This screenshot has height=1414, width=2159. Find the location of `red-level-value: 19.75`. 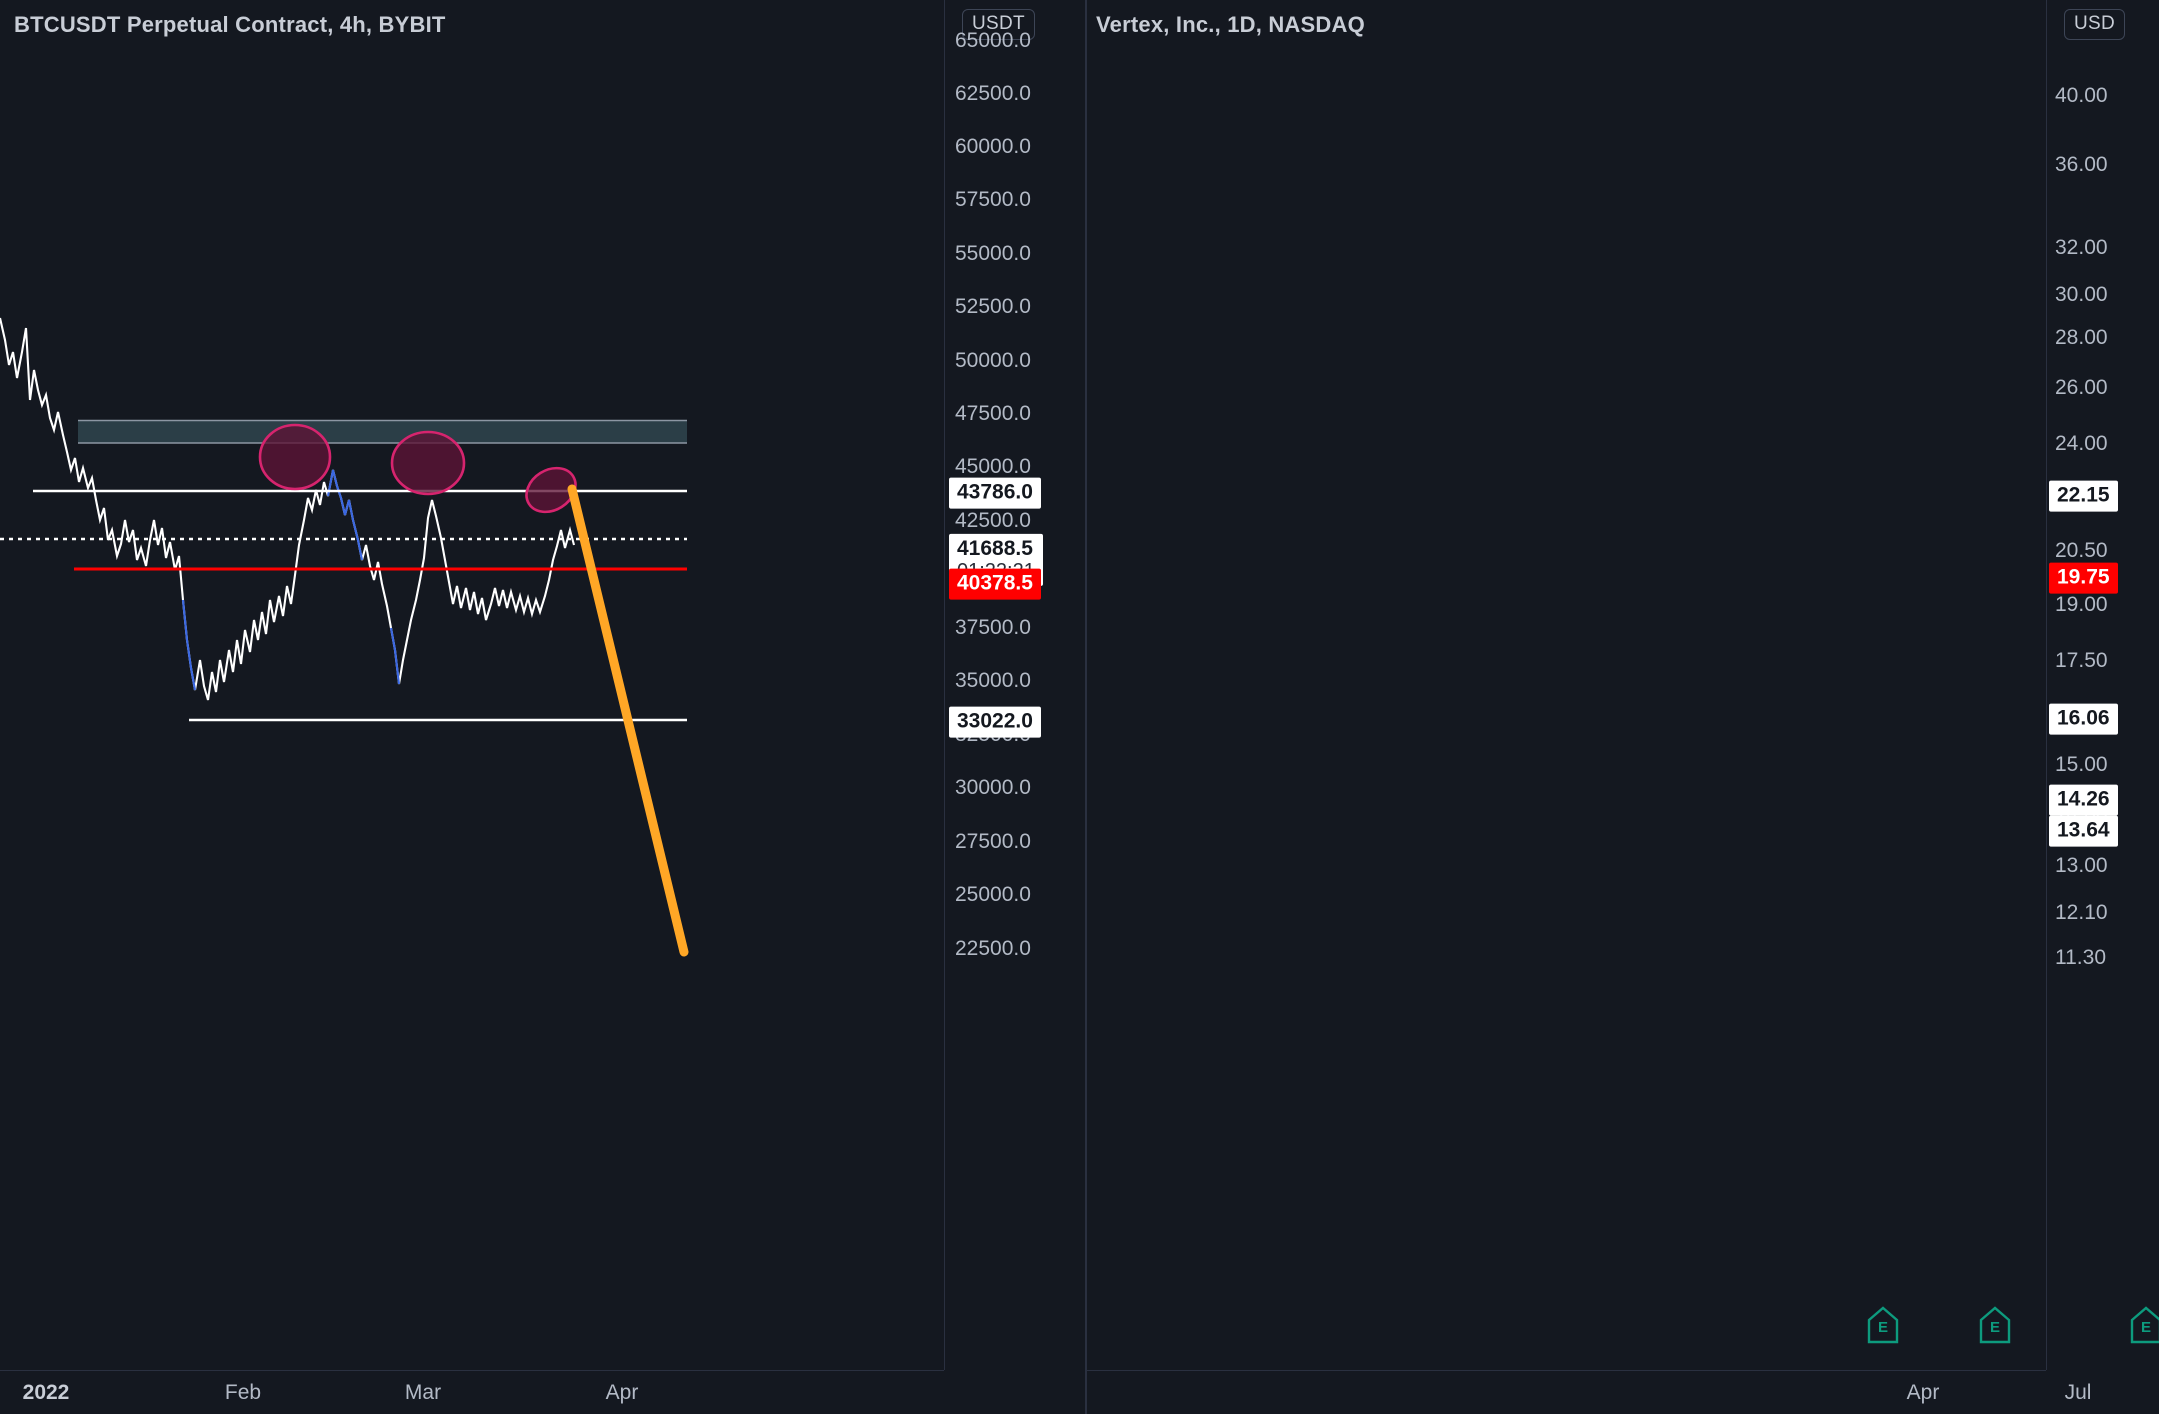

red-level-value: 19.75 is located at coordinates (2083, 577).